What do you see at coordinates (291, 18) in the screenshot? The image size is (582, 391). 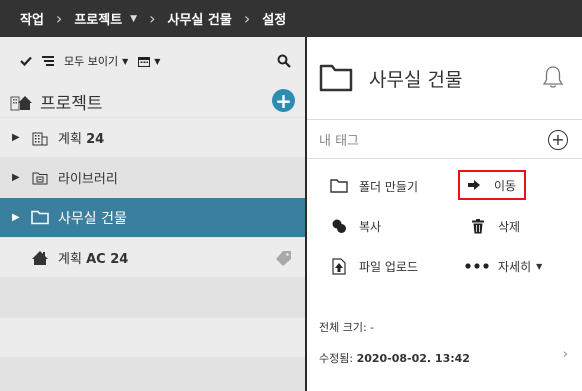 I see `breadcrumb: 작업 › 프로젝트 ▼ › 사무실 건물 › 설정` at bounding box center [291, 18].